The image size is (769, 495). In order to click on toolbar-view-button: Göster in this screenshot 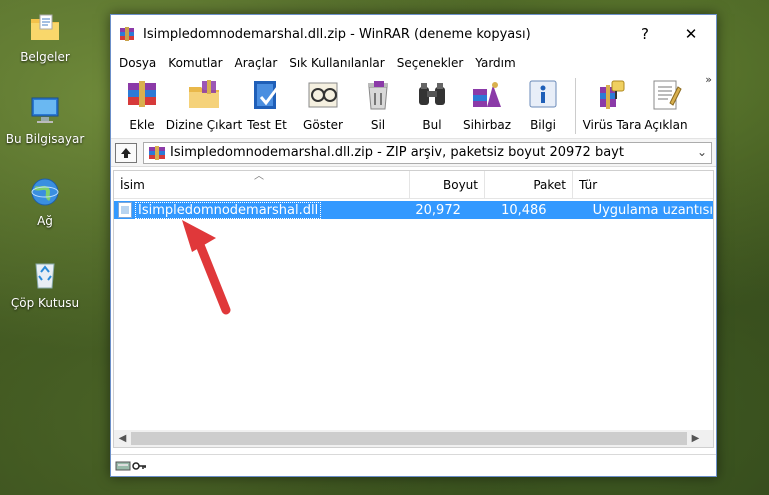, I will do `click(323, 106)`.